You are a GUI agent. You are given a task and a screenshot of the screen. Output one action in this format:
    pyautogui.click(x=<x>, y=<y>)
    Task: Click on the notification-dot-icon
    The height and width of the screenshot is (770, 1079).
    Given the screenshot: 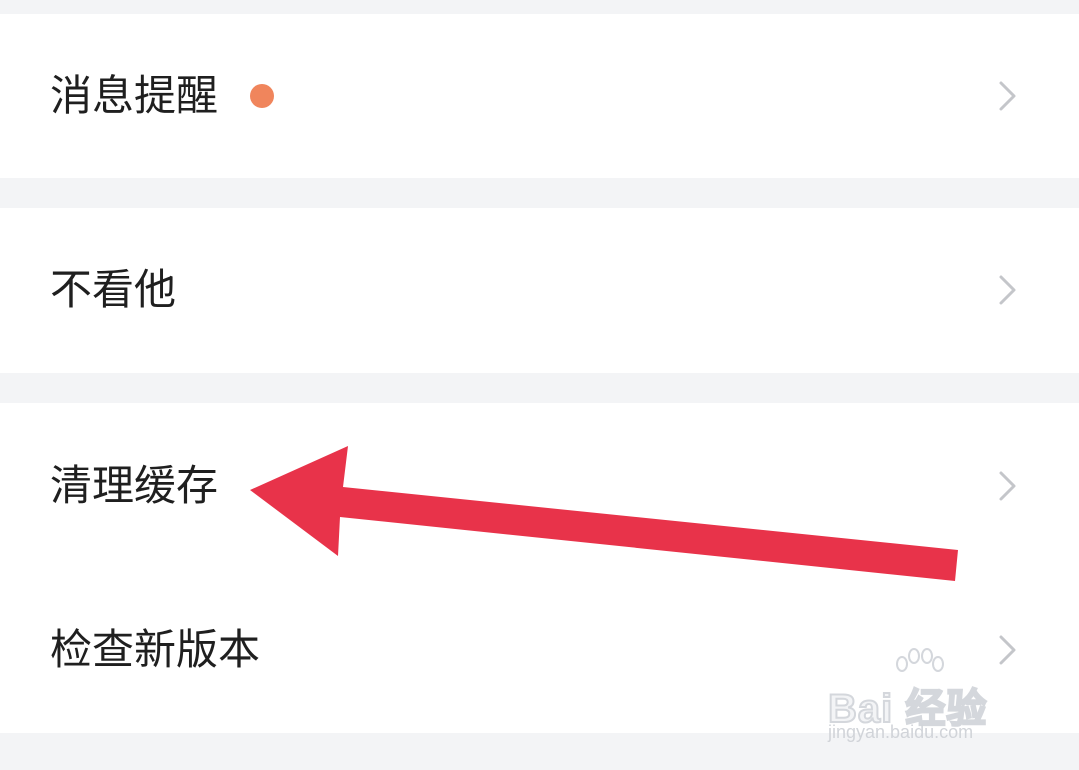 What is the action you would take?
    pyautogui.click(x=262, y=96)
    